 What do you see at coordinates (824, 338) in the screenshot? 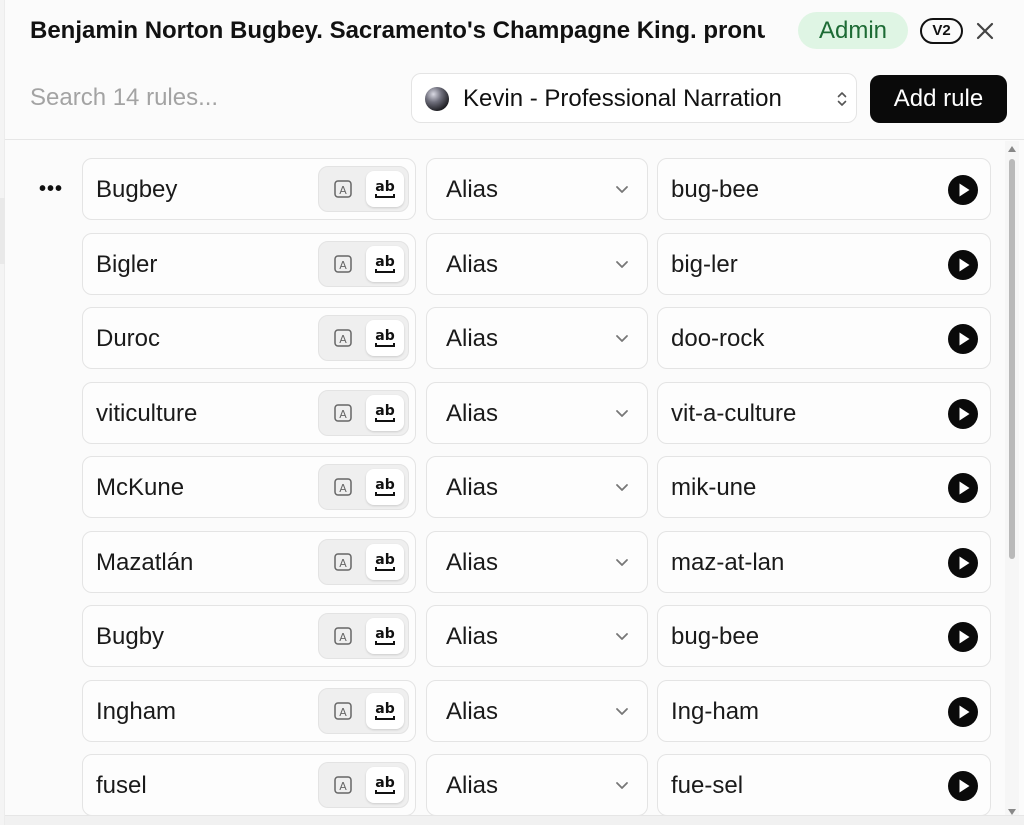
I see `rule-alias-field: doo-rock` at bounding box center [824, 338].